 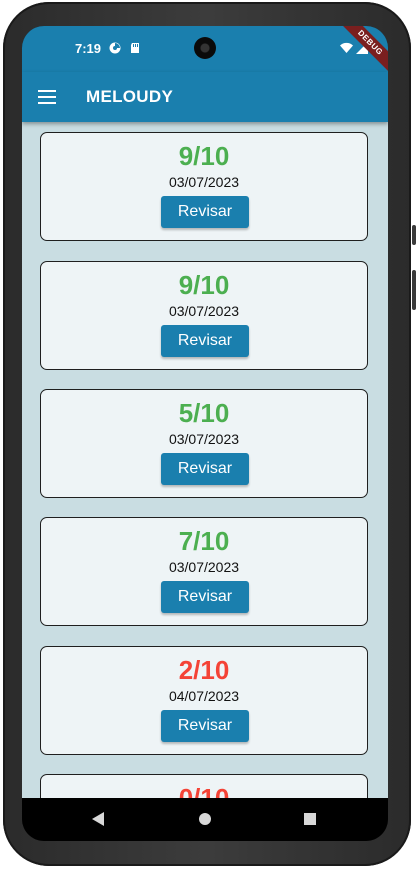 I want to click on navigation-bar, so click(x=205, y=819).